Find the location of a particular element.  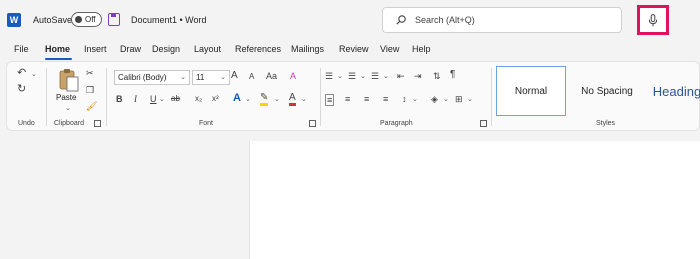

paragraph-launcher-icon is located at coordinates (483, 123).